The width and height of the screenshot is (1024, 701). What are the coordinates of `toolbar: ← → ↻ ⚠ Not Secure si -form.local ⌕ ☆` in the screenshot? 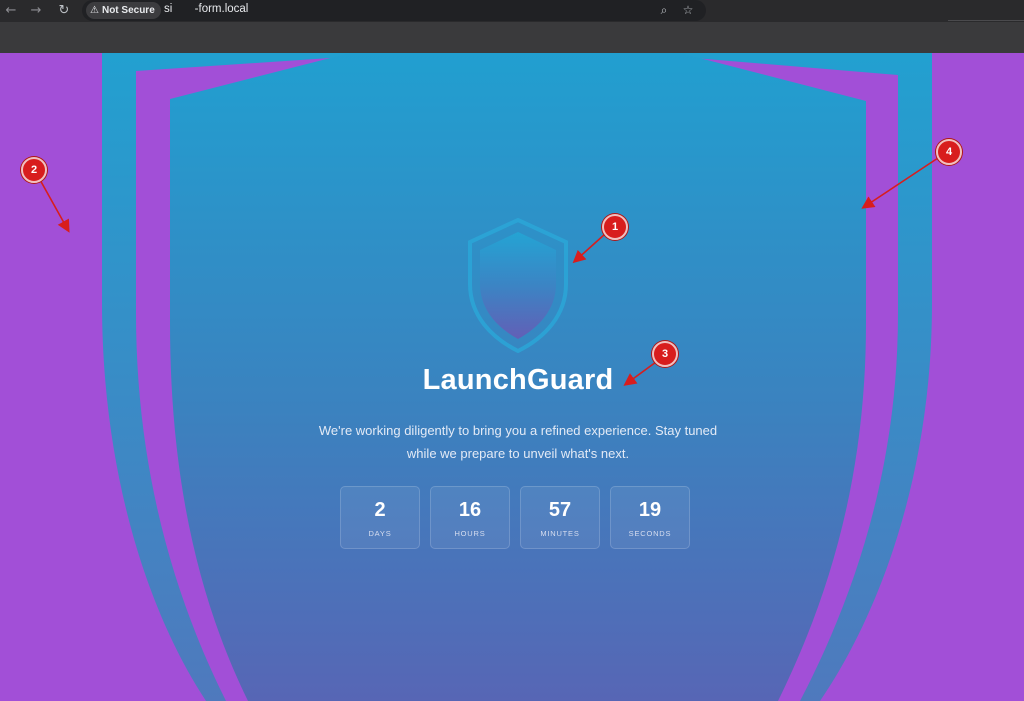 It's located at (512, 11).